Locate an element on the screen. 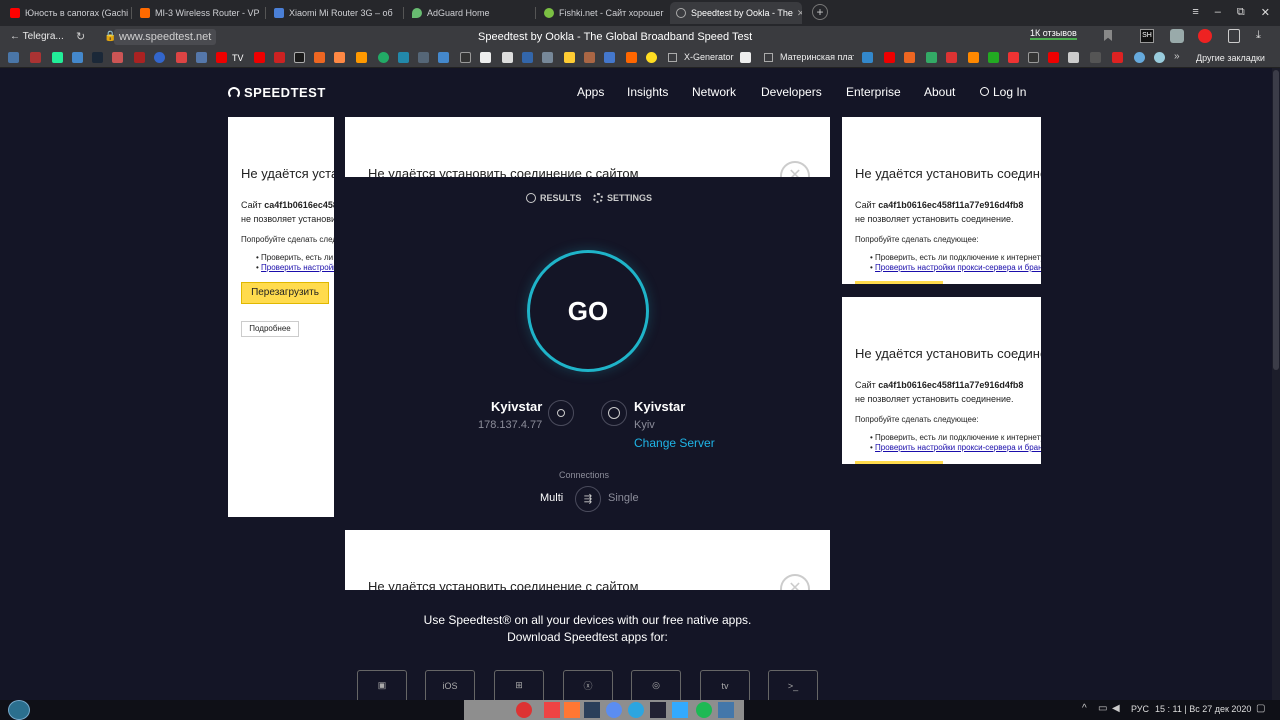 The height and width of the screenshot is (720, 1280). tab-6-active: Speedtest by Ookla - The ✕ is located at coordinates (736, 13).